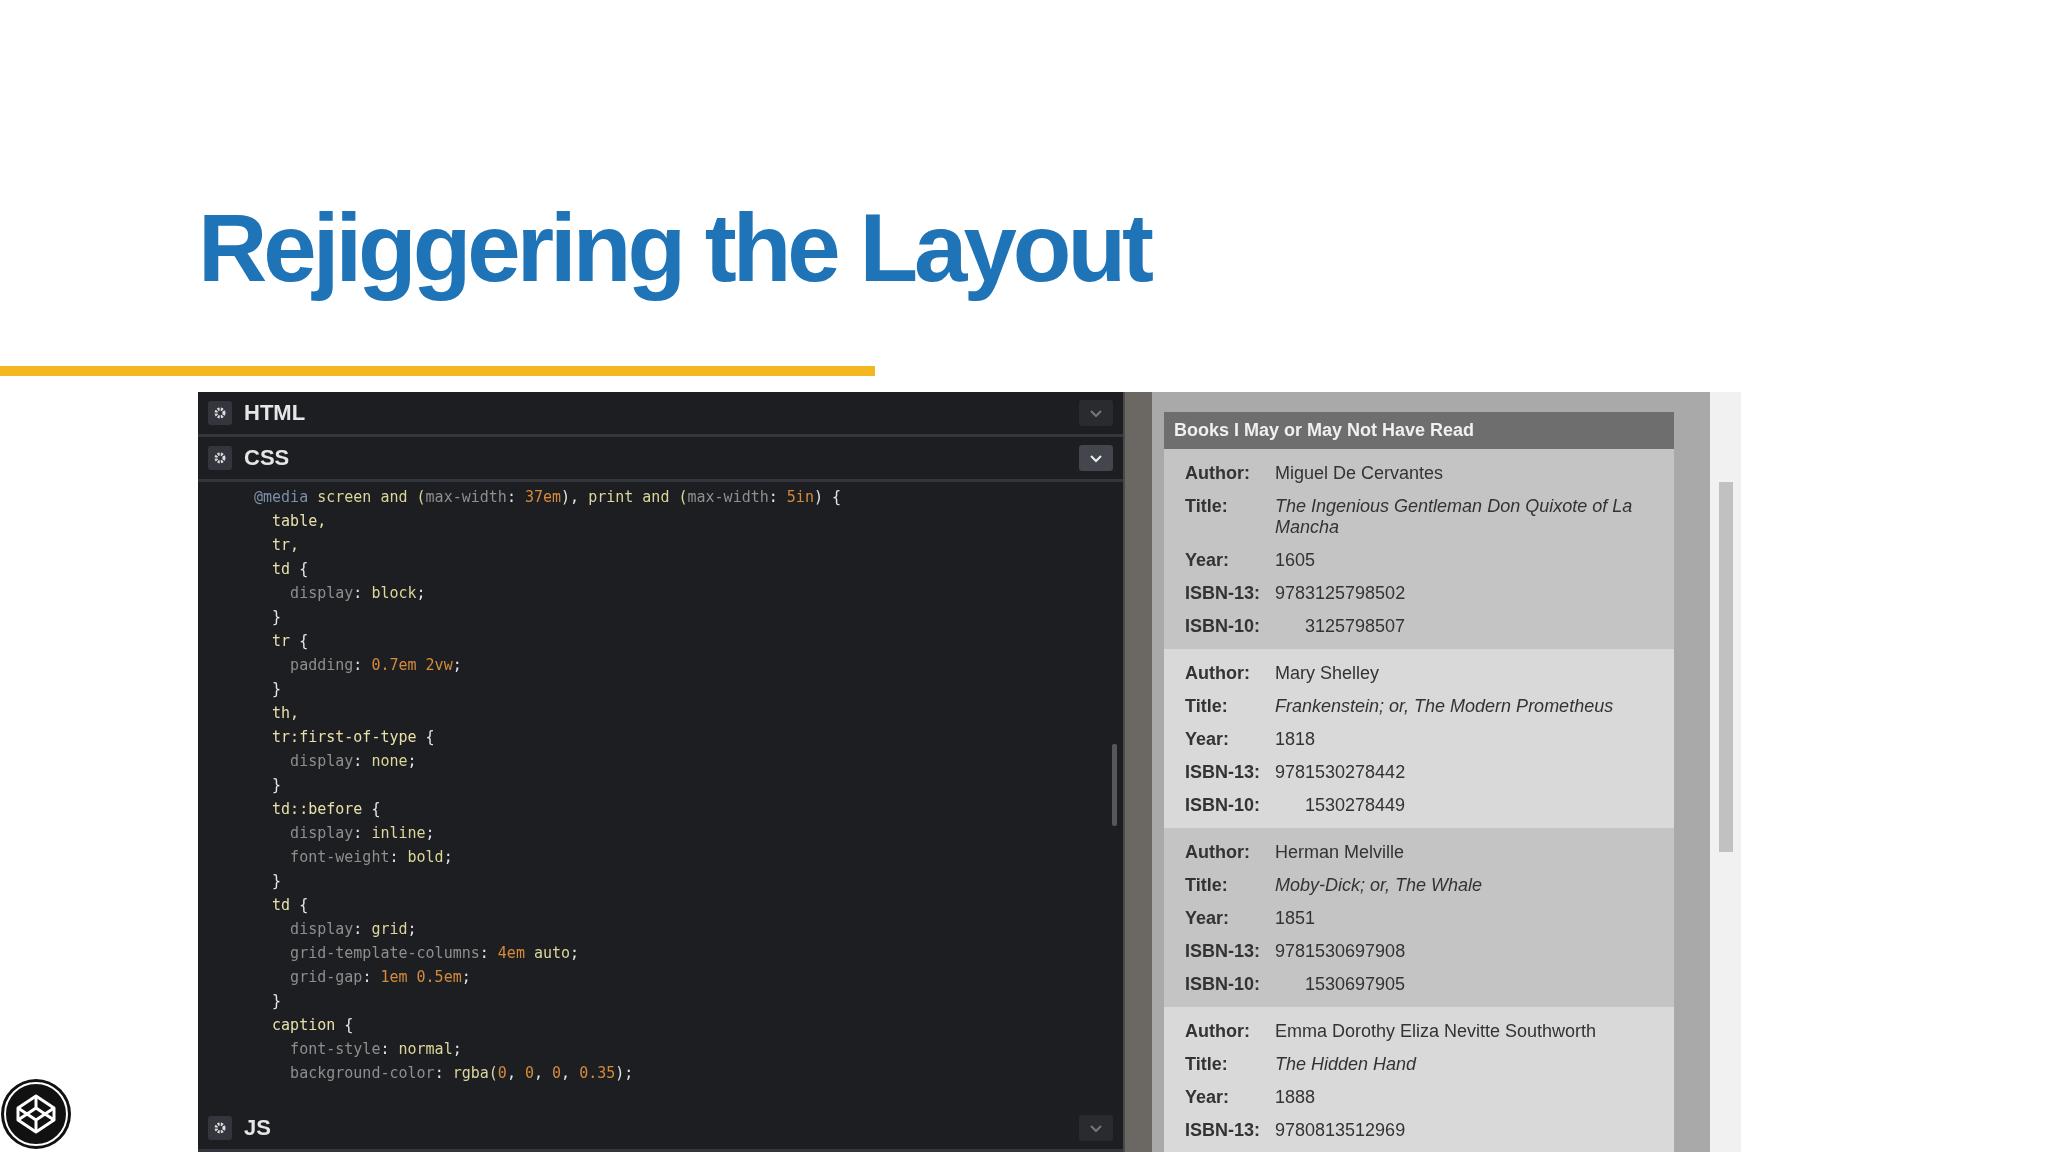 Image resolution: width=2048 pixels, height=1152 pixels. Describe the element at coordinates (275, 413) in the screenshot. I see `panel-title: HTML` at that location.